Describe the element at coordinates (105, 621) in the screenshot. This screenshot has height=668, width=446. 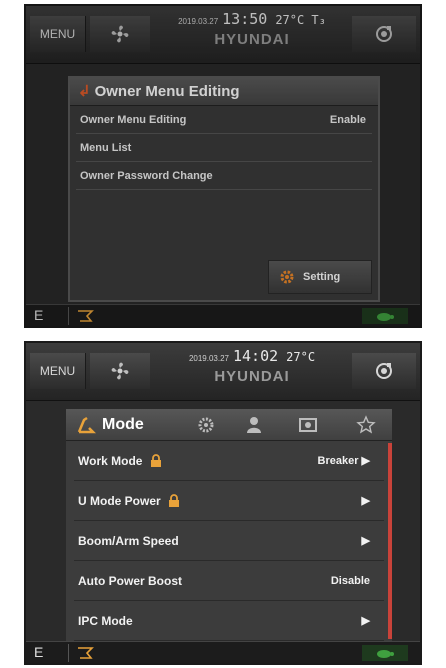
I see `row-label: IPC Mode` at that location.